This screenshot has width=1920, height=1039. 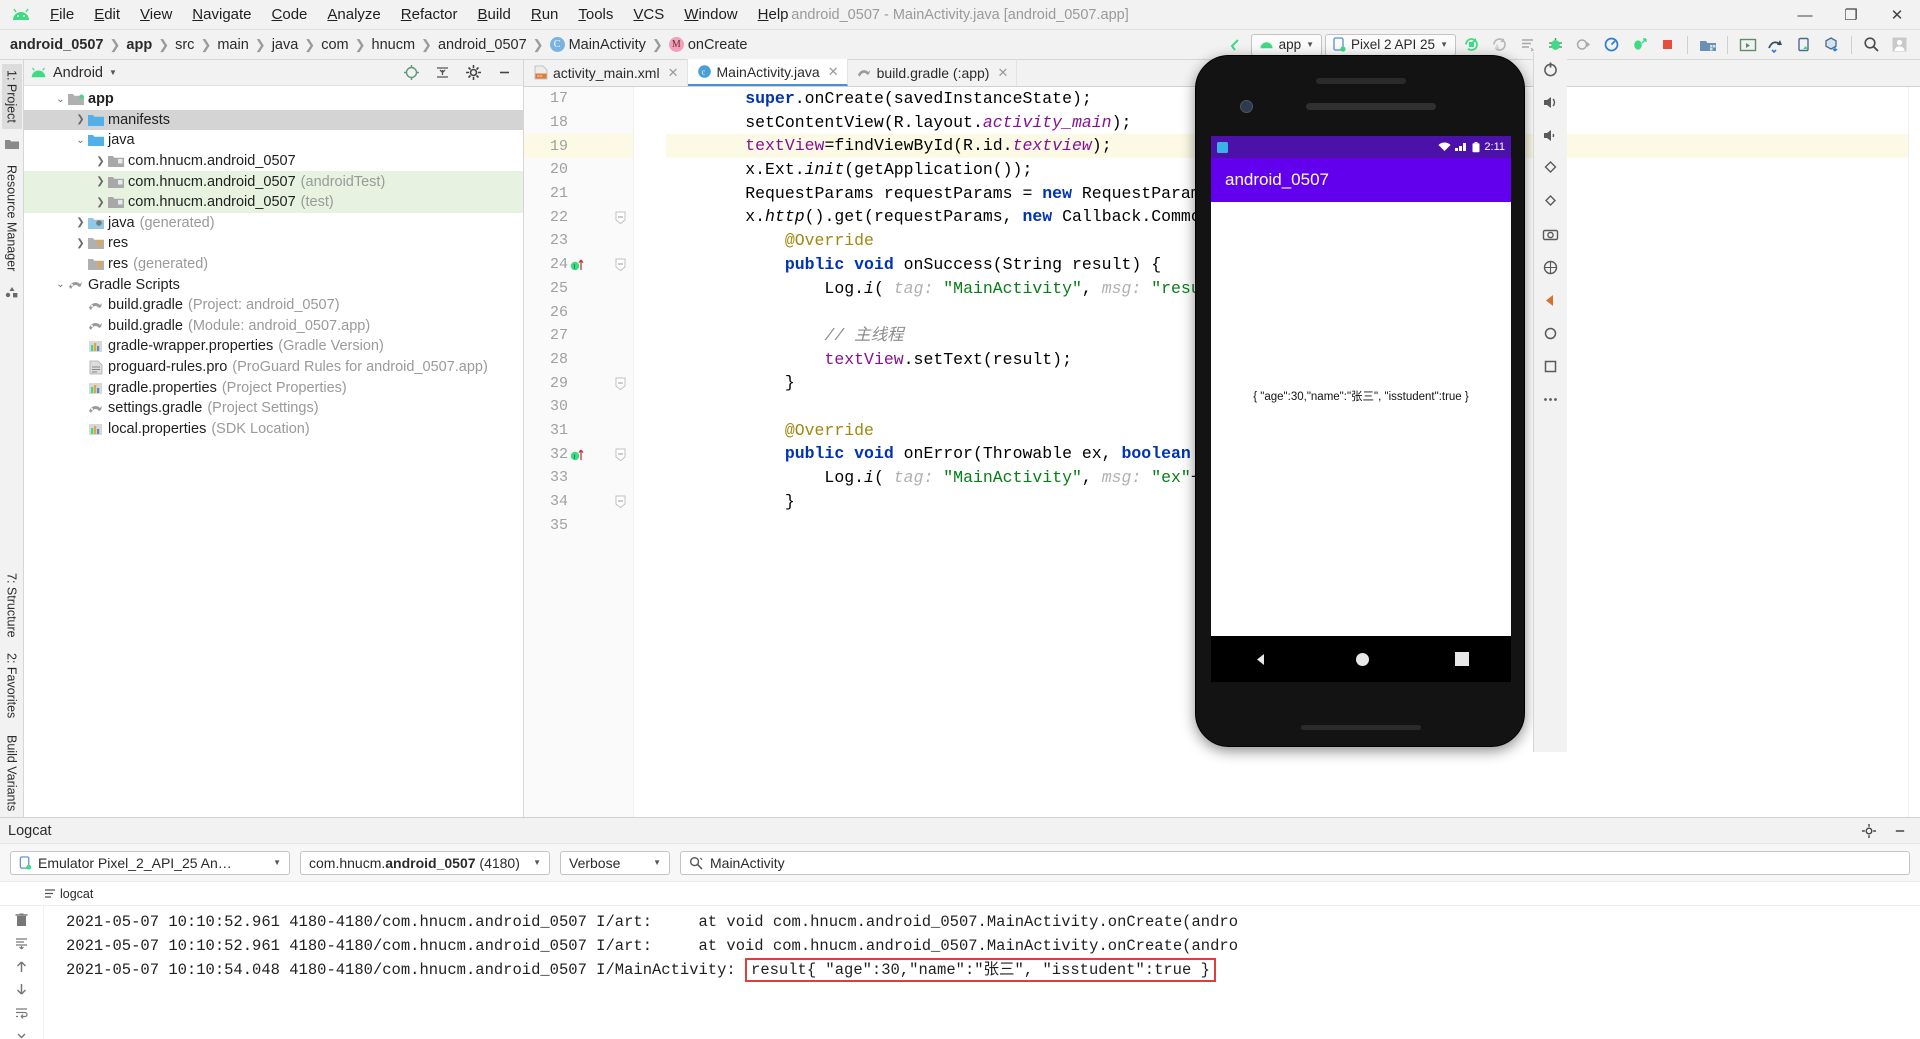 What do you see at coordinates (273, 140) in the screenshot?
I see `tree-row: ⌄ java` at bounding box center [273, 140].